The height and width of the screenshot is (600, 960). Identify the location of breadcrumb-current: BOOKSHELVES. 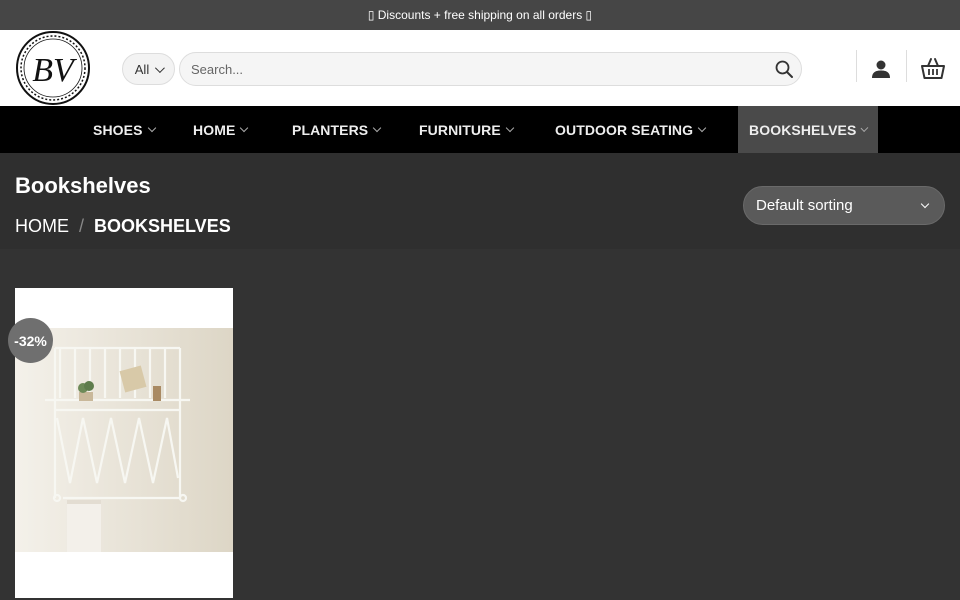
(162, 226).